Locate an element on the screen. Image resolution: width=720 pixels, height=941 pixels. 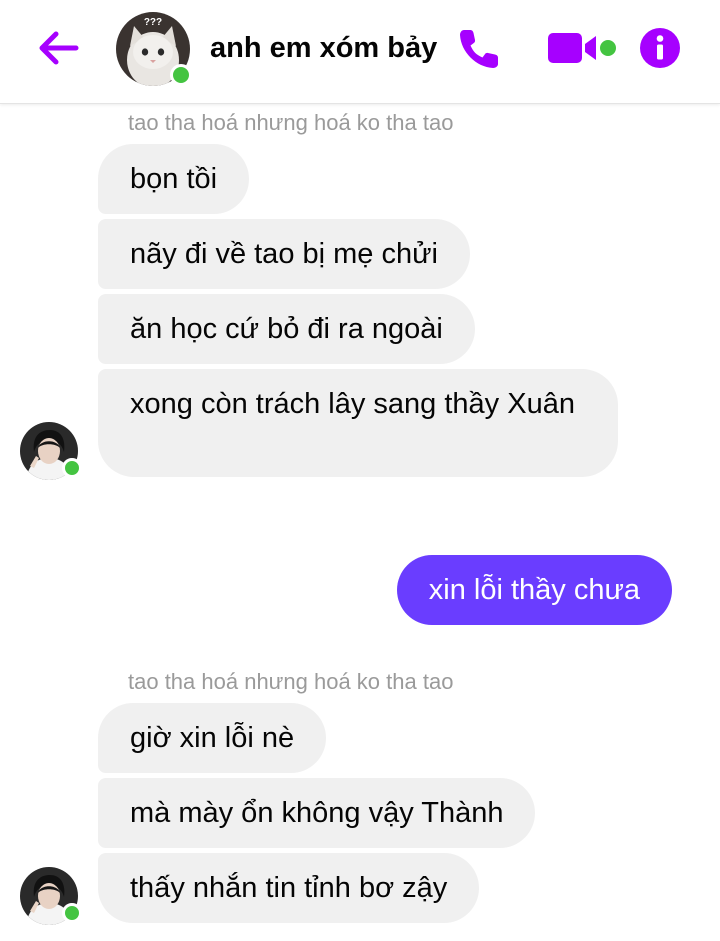
message-bubble: mà mày ổn không vậy Thành is located at coordinates (317, 813).